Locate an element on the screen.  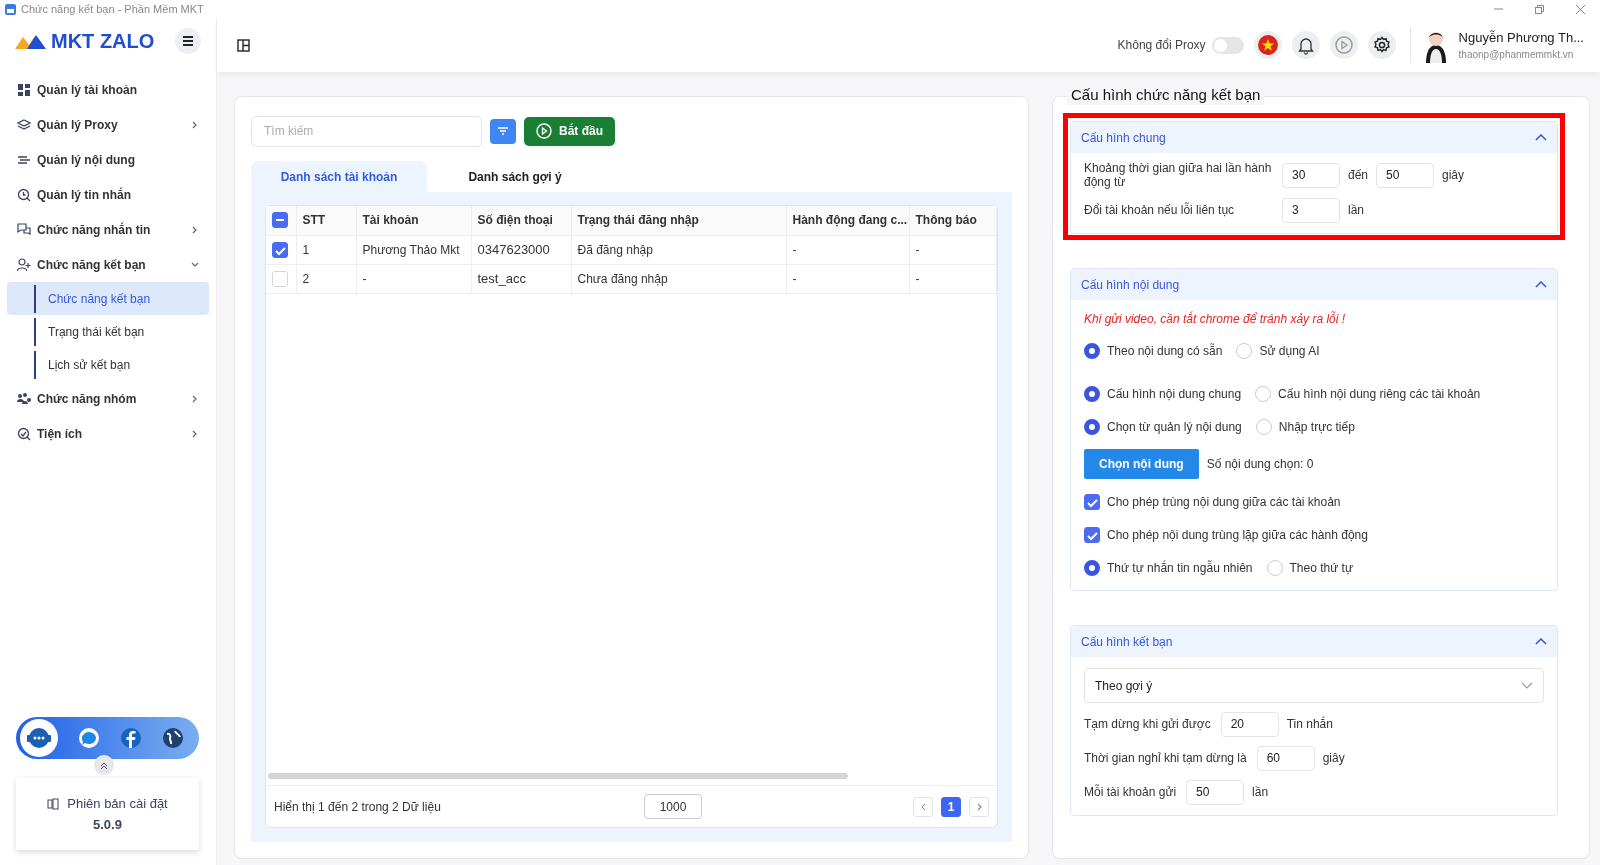
flag-icon is located at coordinates (1267, 45).